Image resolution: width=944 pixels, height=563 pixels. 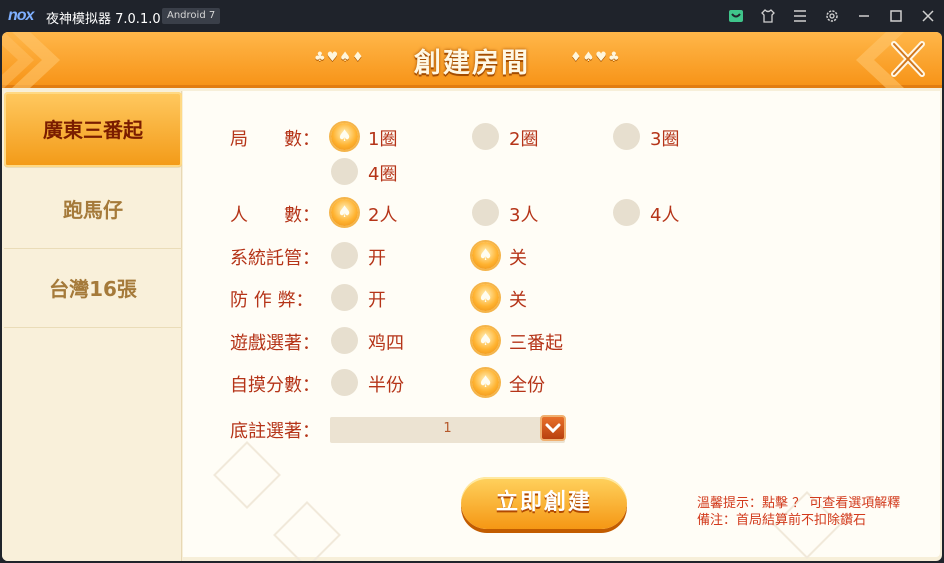 What do you see at coordinates (272, 300) in the screenshot?
I see `anti-cheat-label: 防 作 弊：` at bounding box center [272, 300].